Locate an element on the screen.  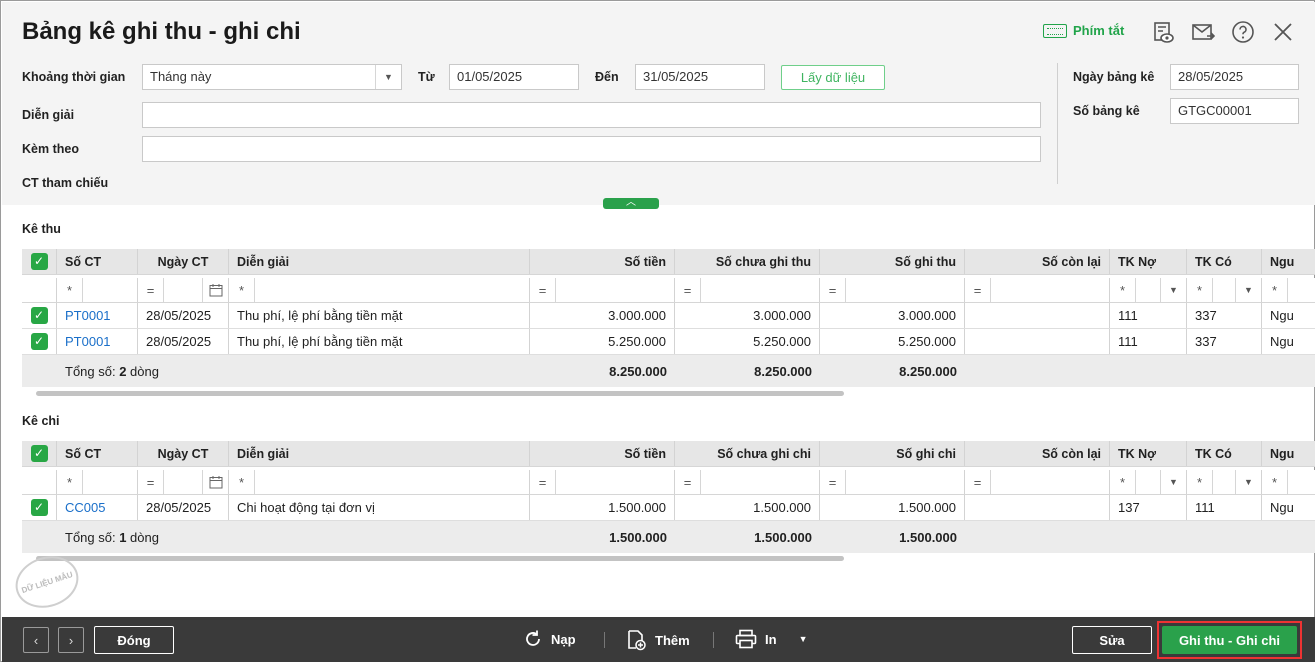
hotkey-button: Phím tắt is located at coordinates (1083, 30).